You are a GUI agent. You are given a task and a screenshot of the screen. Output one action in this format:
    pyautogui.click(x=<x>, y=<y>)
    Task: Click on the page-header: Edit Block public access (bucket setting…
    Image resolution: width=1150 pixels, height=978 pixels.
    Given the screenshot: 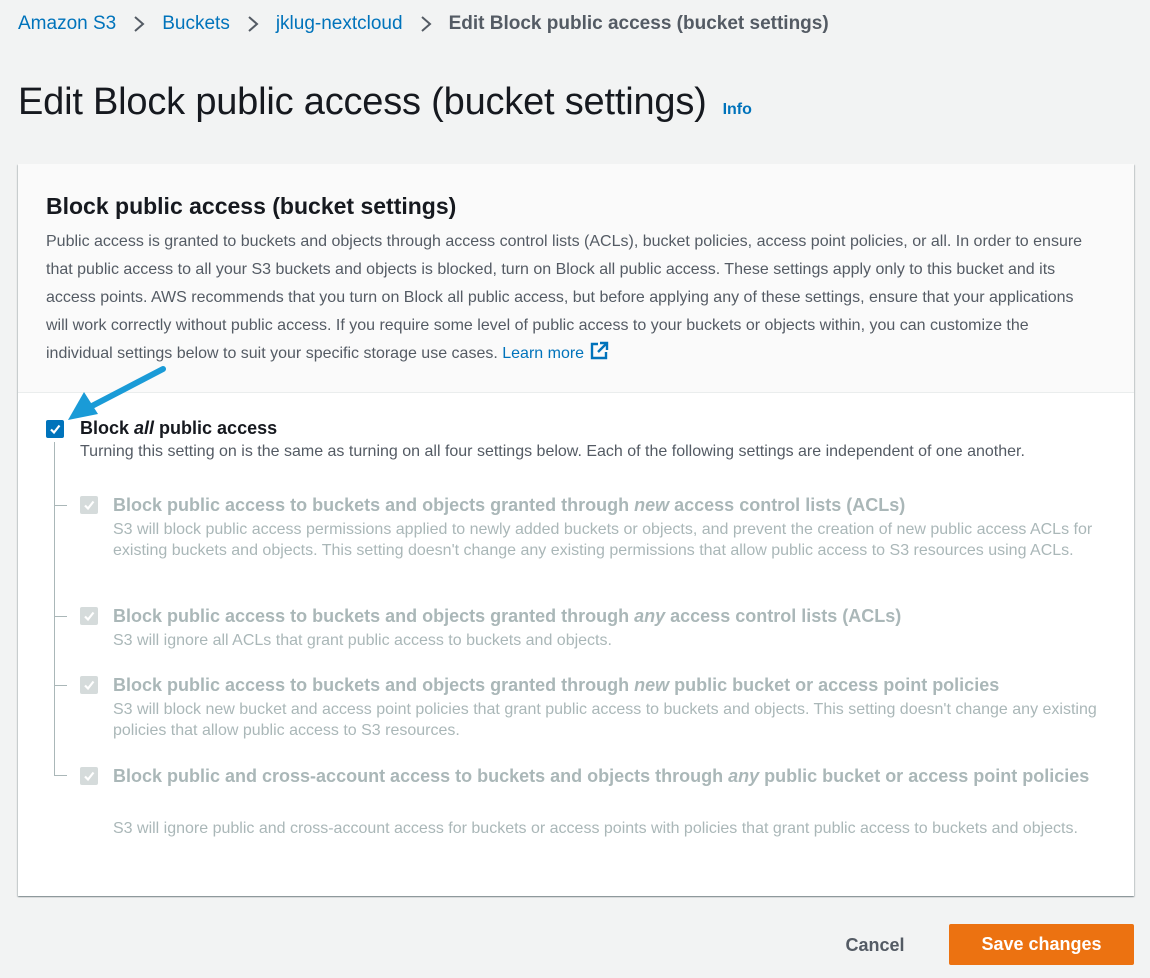 What is the action you would take?
    pyautogui.click(x=385, y=102)
    